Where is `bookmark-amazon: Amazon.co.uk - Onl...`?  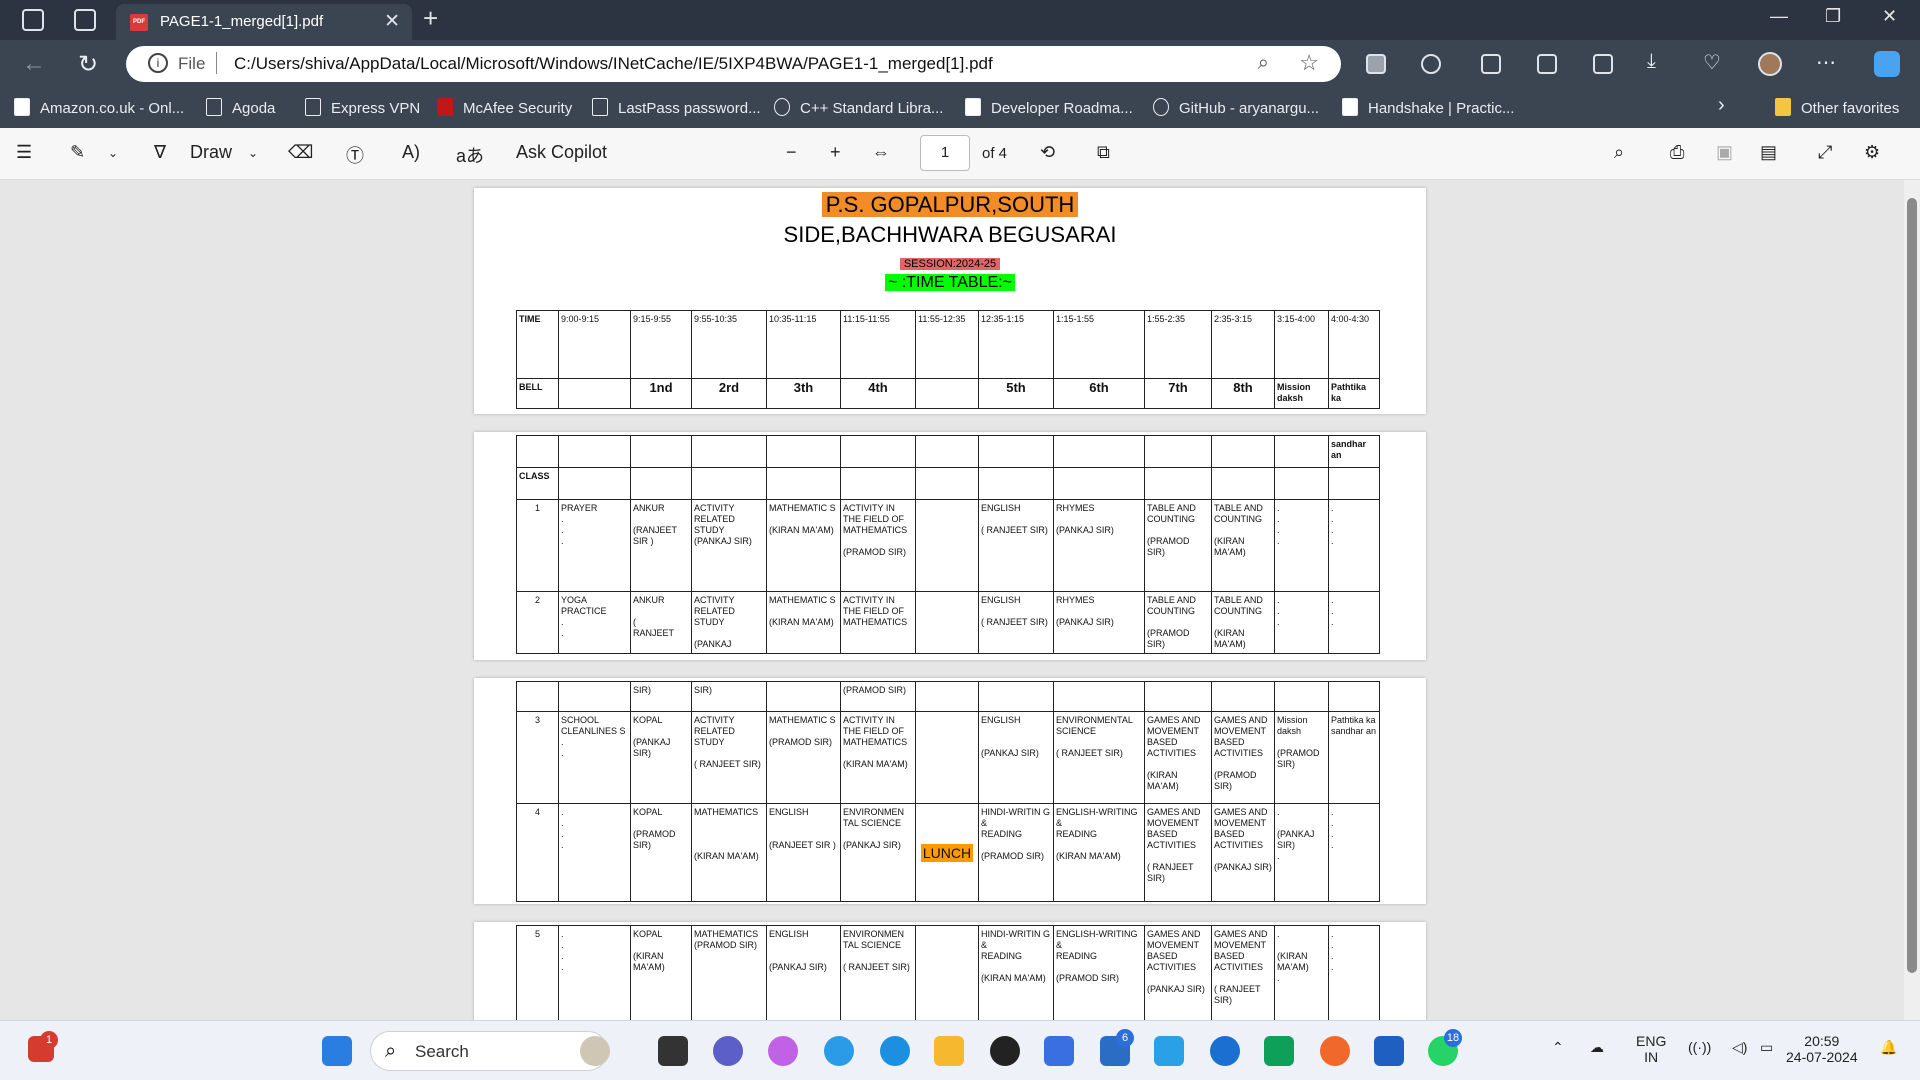 bookmark-amazon: Amazon.co.uk - Onl... is located at coordinates (99, 107).